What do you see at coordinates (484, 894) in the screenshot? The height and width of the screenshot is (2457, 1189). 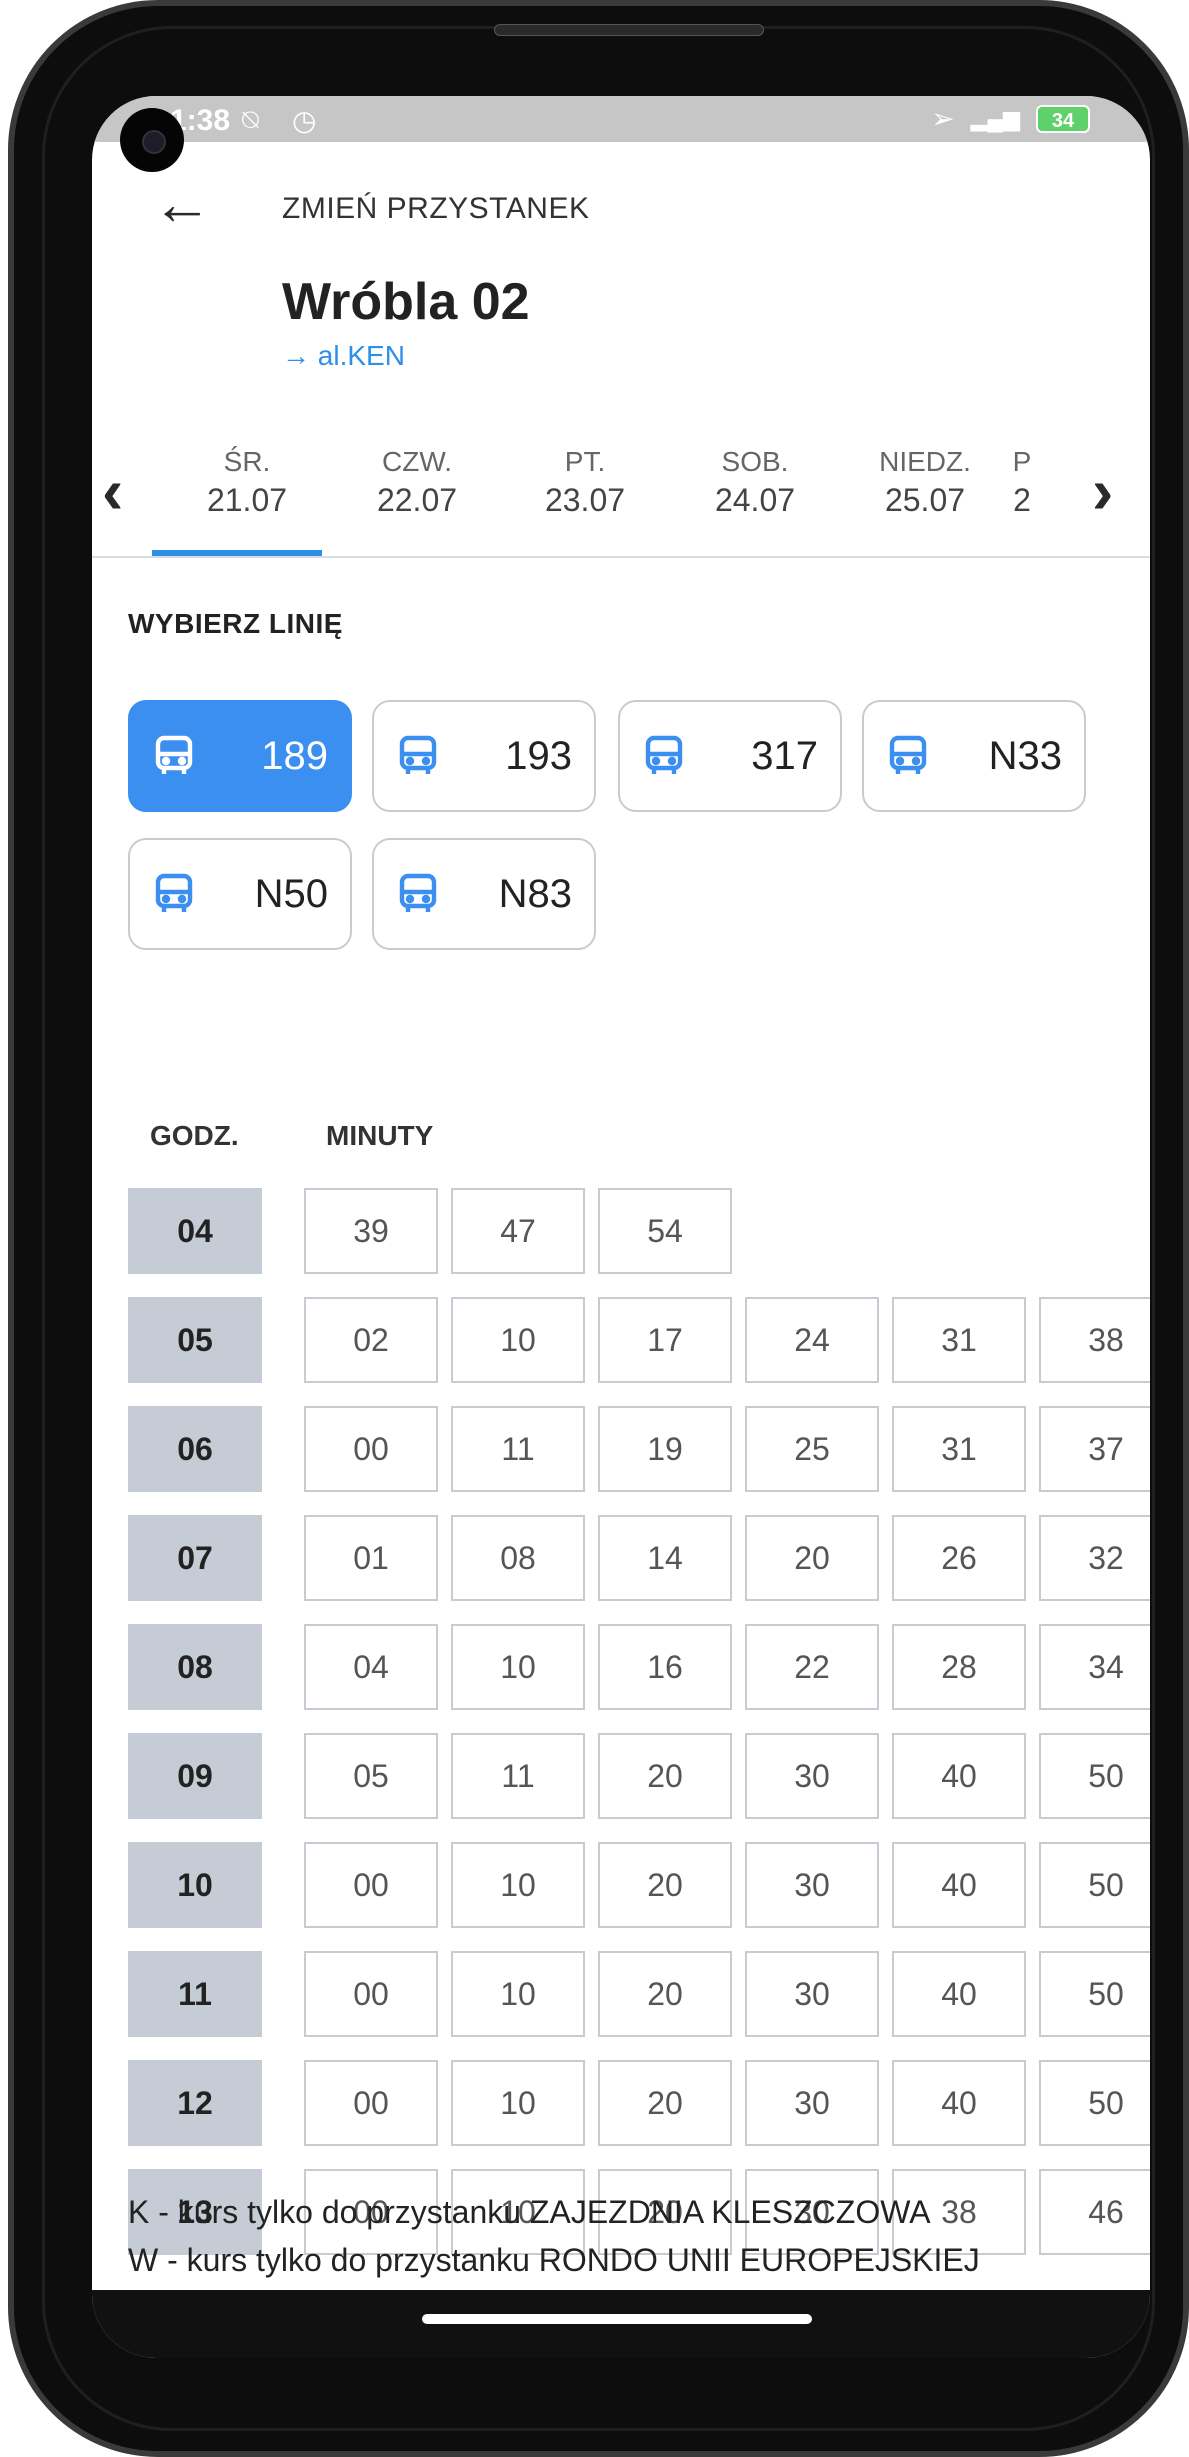 I see `line-button-n83: N83` at bounding box center [484, 894].